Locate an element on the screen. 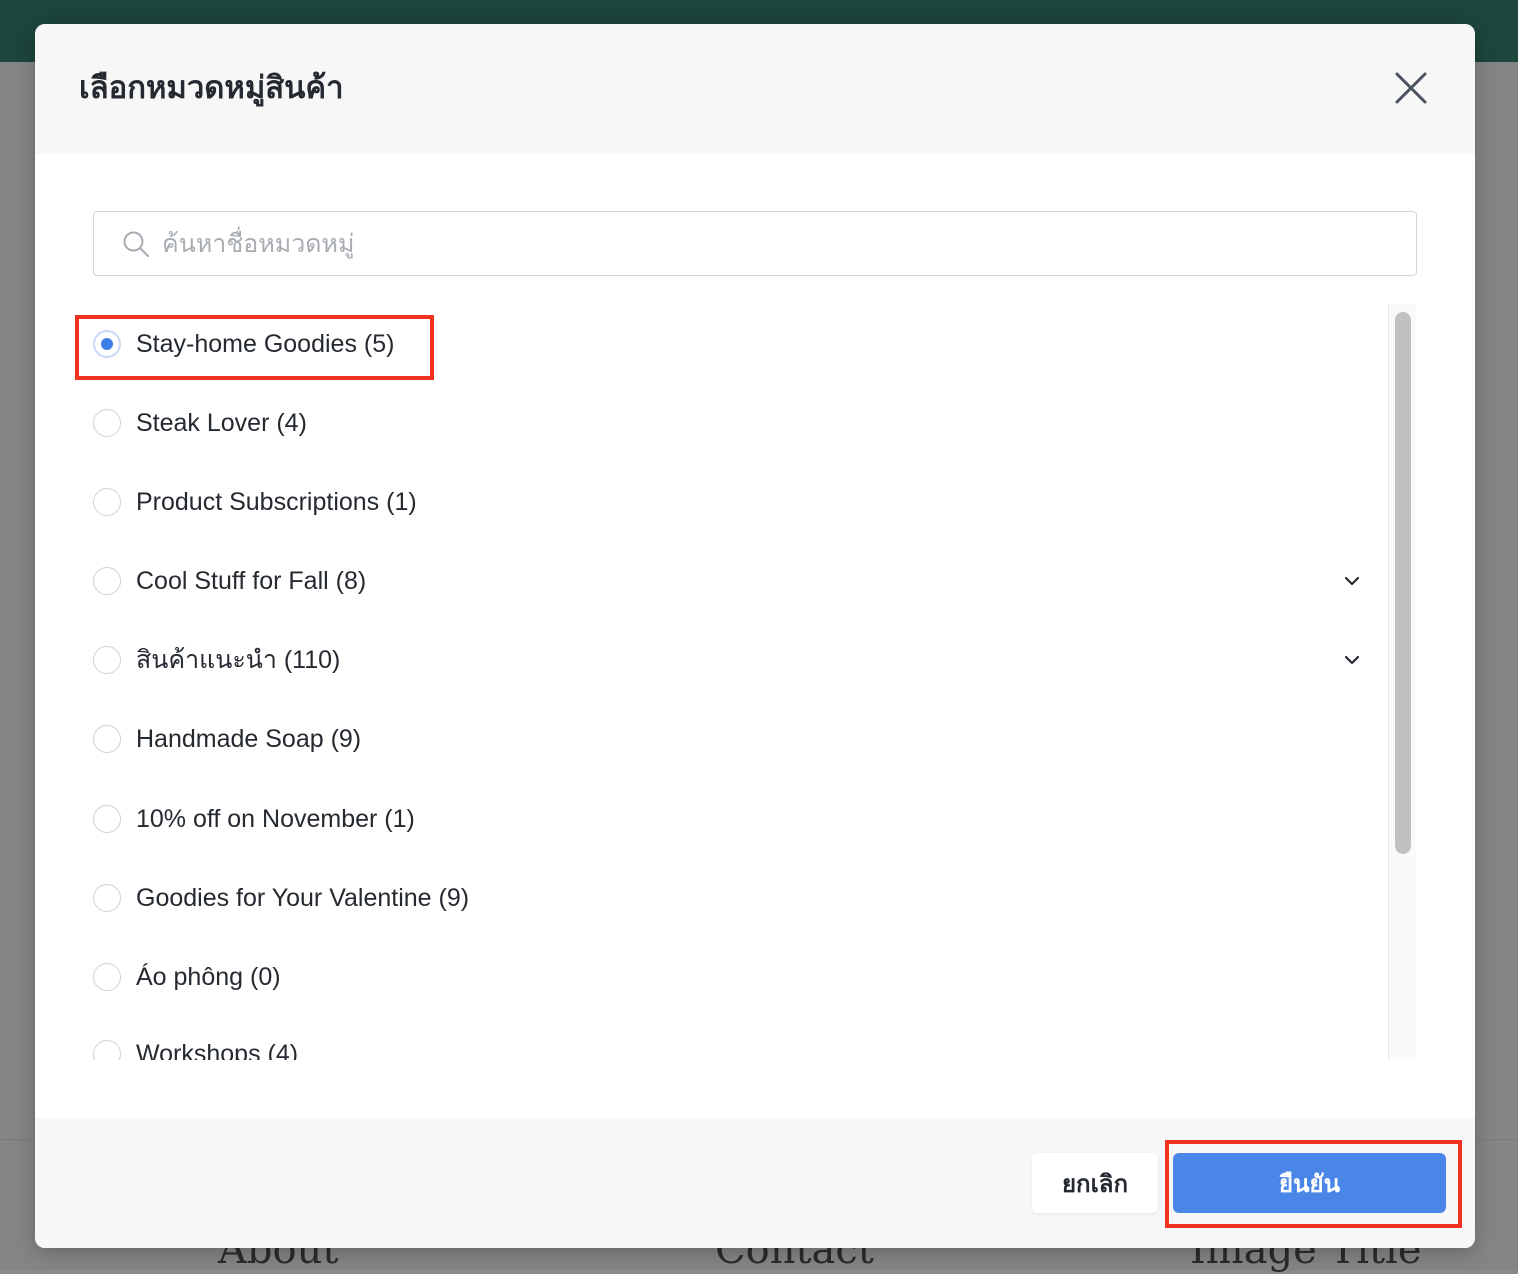 This screenshot has width=1518, height=1274. category-item-workshops: Workshops (4) is located at coordinates (725, 1045).